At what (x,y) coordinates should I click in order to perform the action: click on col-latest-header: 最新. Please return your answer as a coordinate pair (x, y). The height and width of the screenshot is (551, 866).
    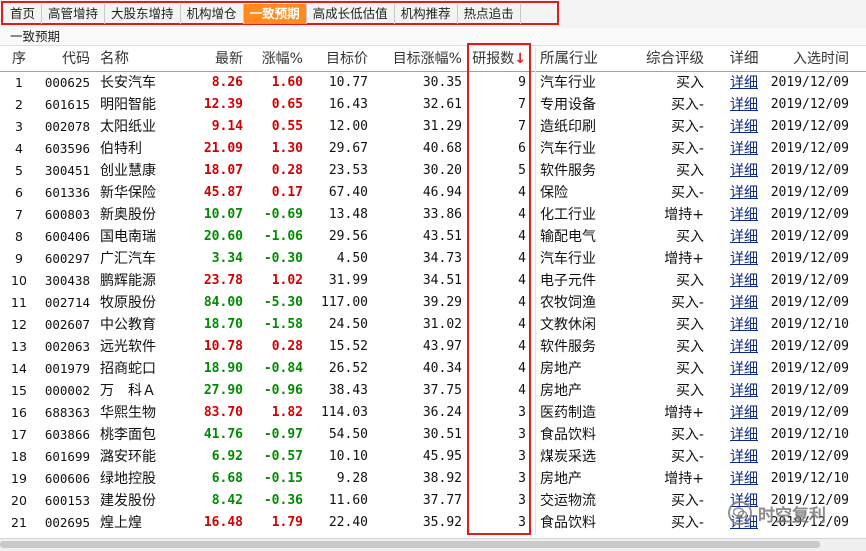
    Looking at the image, I should click on (212, 59).